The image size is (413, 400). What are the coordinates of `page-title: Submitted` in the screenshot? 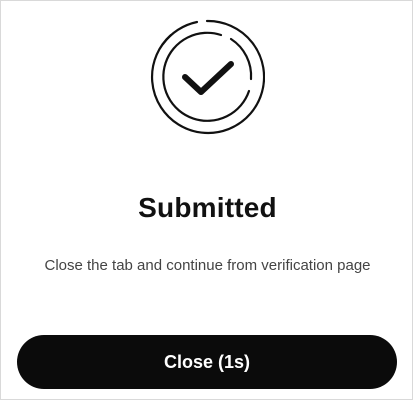 It's located at (207, 207).